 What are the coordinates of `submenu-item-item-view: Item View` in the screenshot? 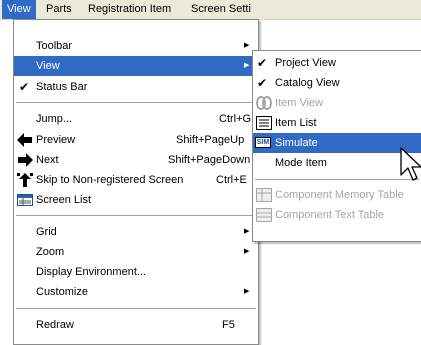 It's located at (337, 103).